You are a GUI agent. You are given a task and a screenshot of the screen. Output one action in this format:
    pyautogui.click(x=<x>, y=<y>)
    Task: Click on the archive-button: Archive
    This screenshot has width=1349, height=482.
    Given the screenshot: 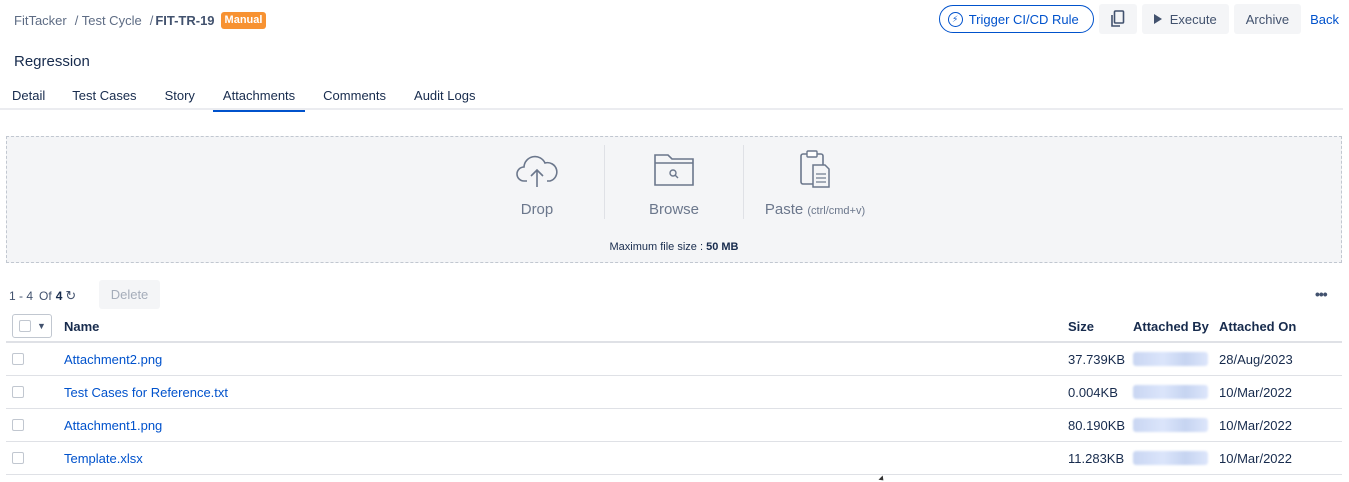 What is the action you would take?
    pyautogui.click(x=1267, y=19)
    